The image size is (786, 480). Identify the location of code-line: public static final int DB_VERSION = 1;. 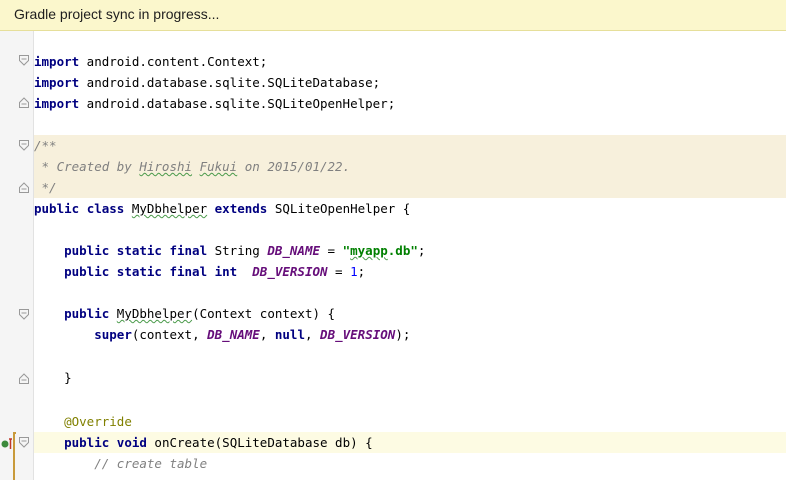
(215, 271).